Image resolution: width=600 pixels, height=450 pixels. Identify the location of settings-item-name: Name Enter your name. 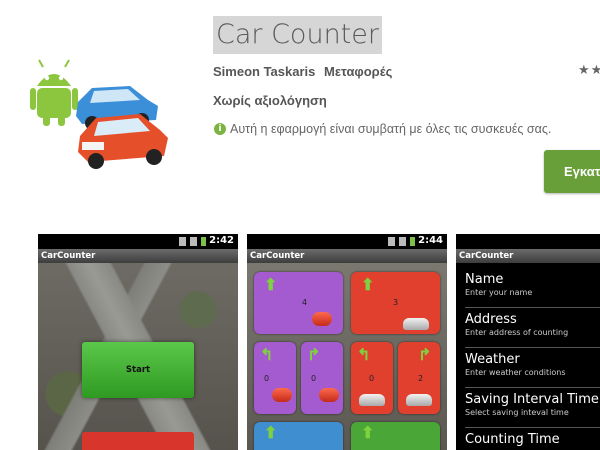
(532, 290).